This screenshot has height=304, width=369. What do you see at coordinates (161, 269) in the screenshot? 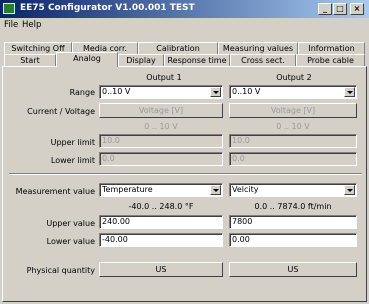
I see `output1-physical-quantity-button: US` at bounding box center [161, 269].